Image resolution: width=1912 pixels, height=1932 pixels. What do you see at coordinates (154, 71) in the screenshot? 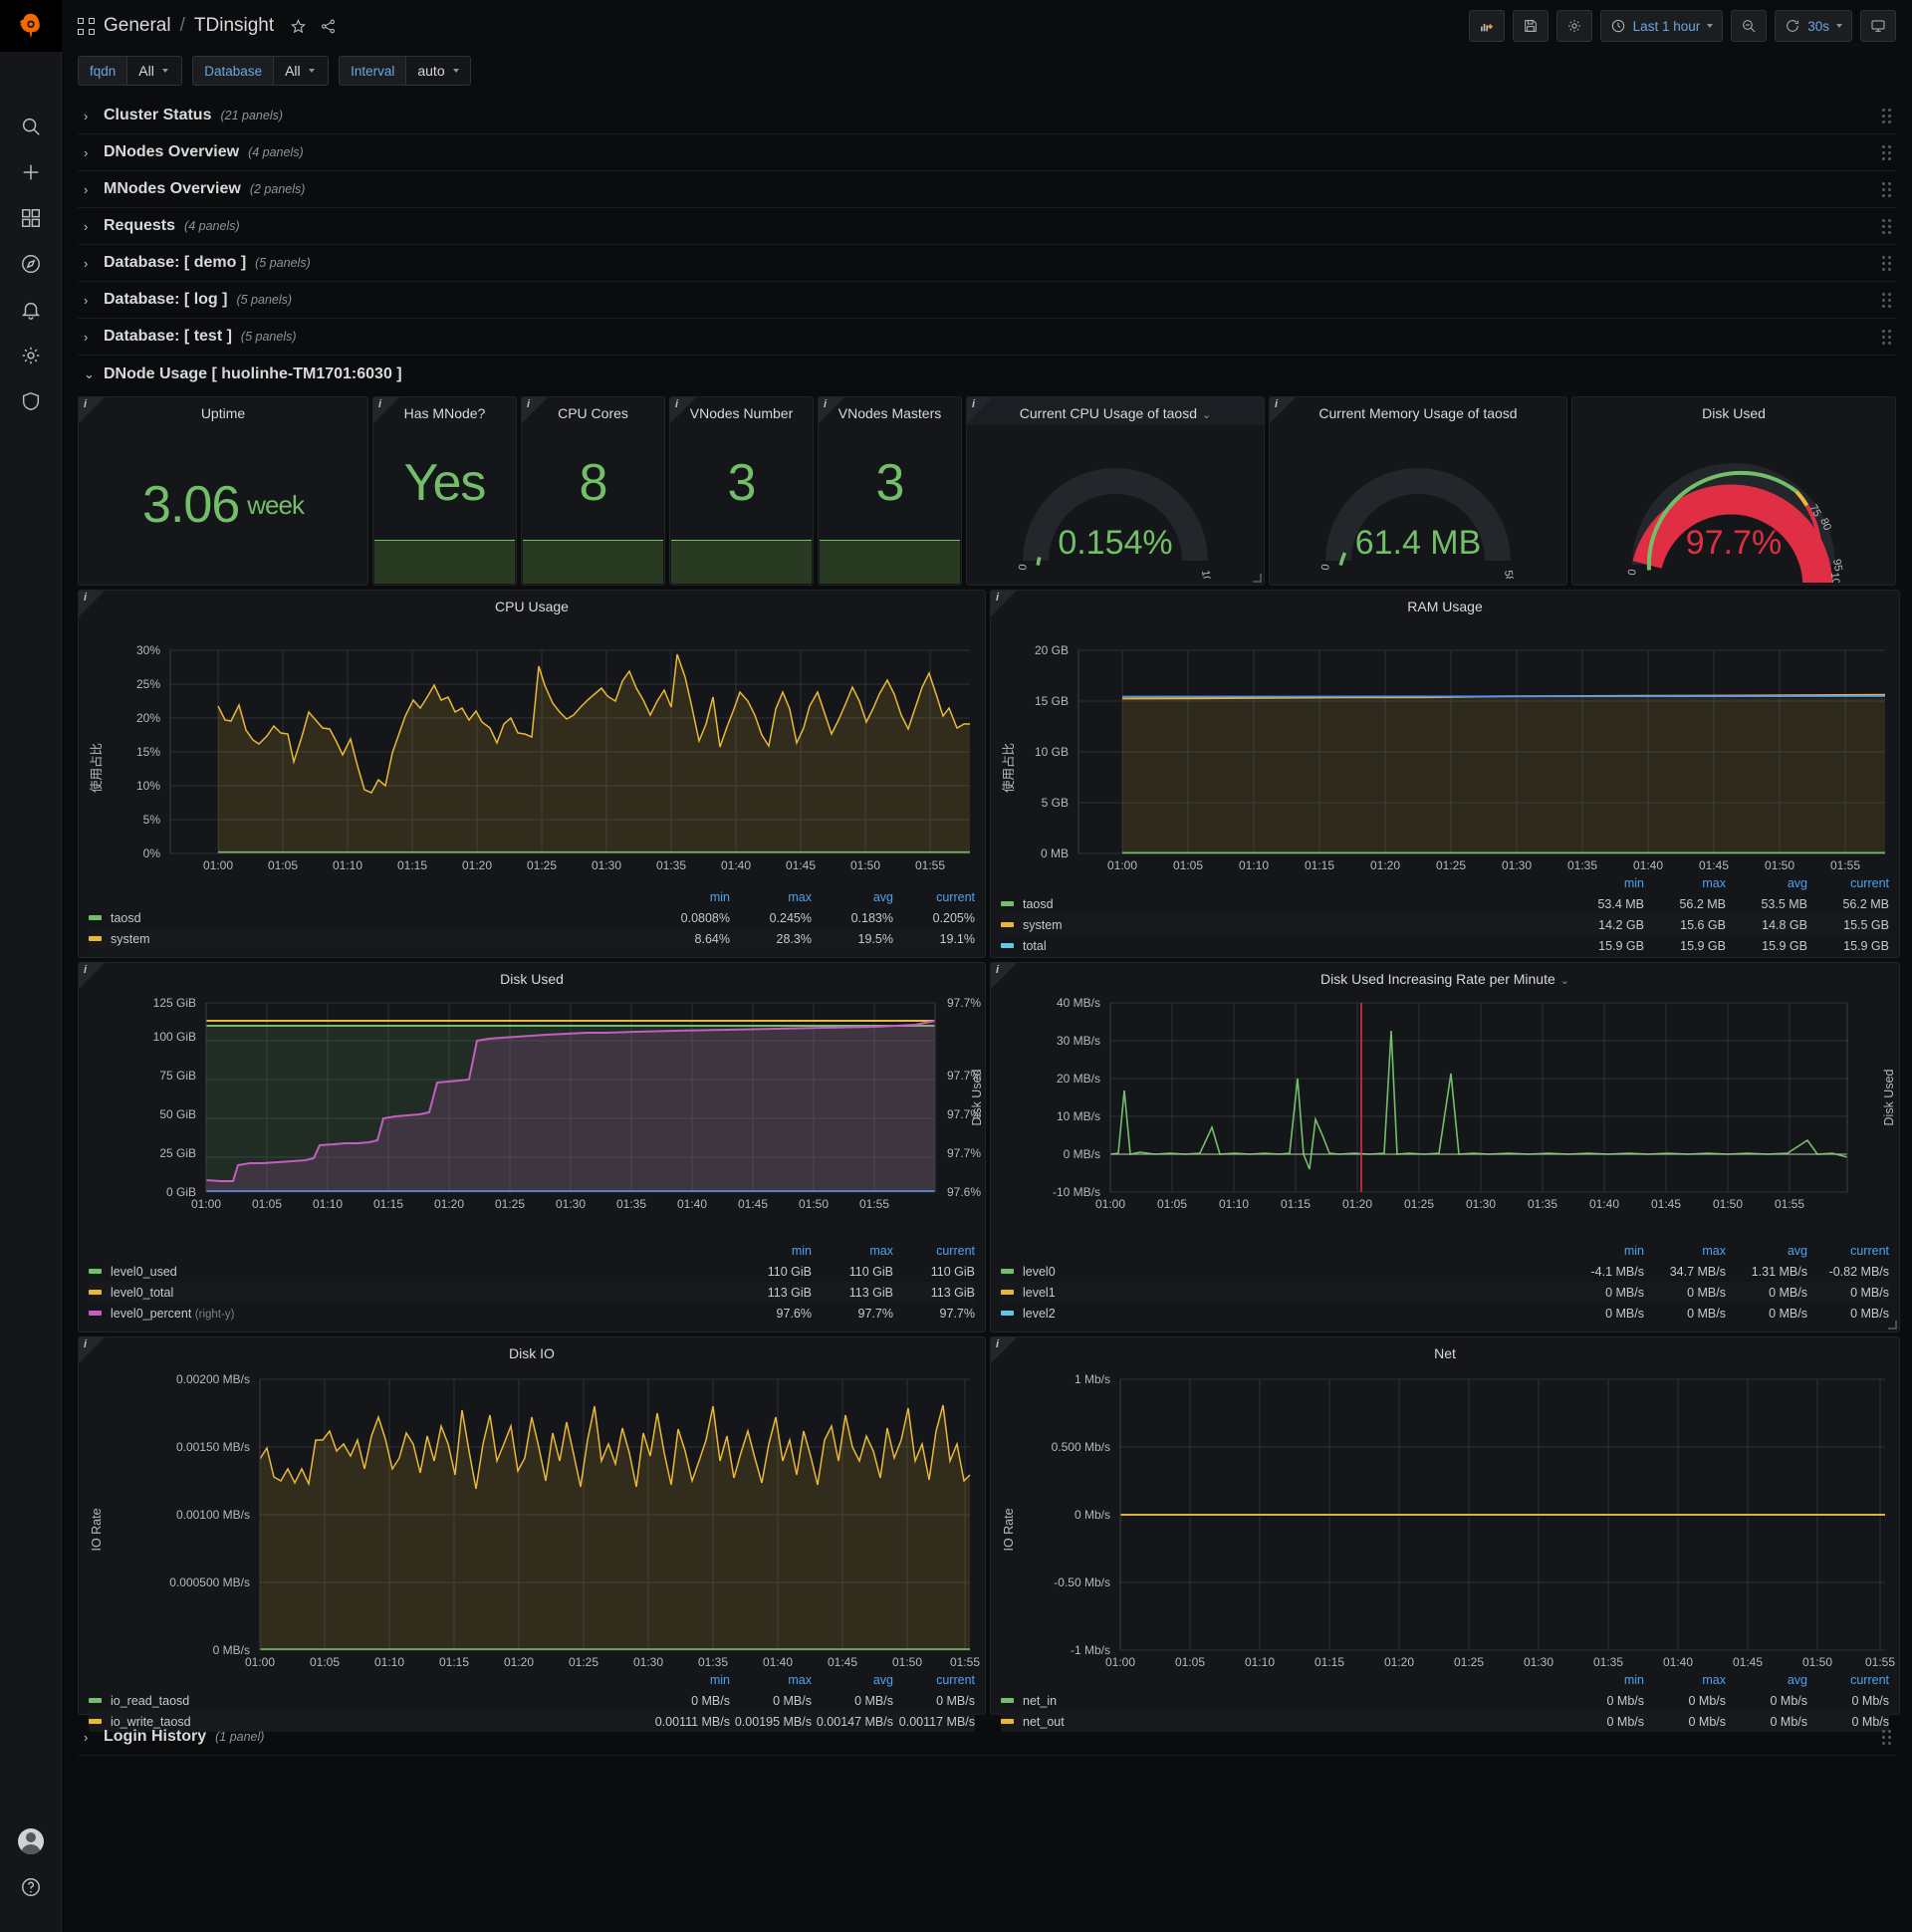
I see `variable-fqdn-select: All` at bounding box center [154, 71].